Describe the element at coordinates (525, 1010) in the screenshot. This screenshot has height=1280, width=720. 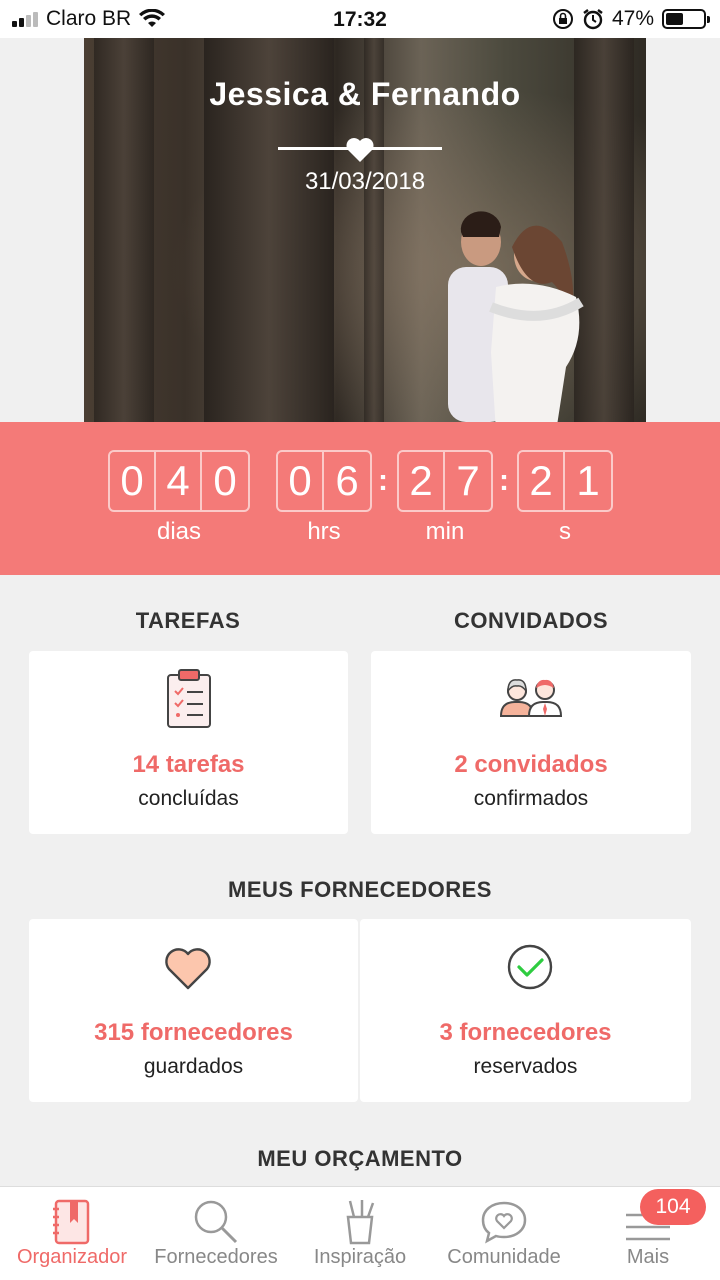
I see `booked-vendors-card: 3 fornecedores reservados` at that location.